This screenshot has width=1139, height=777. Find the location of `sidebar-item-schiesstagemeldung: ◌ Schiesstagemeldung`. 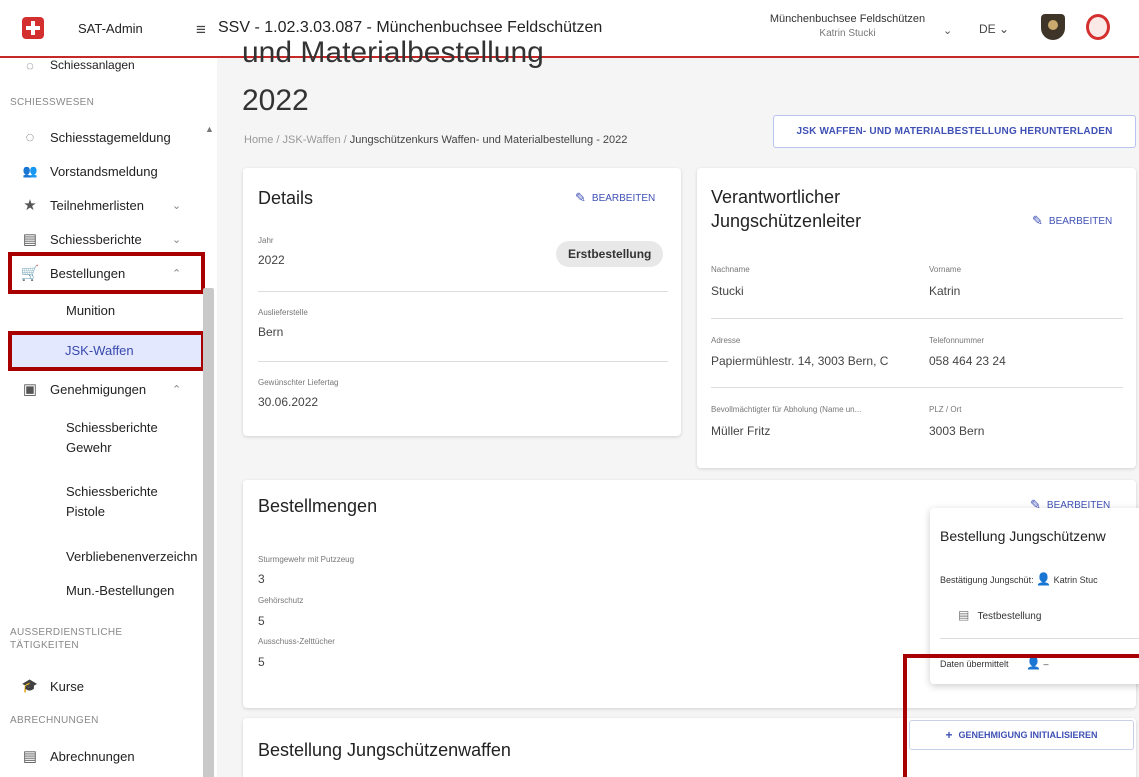

sidebar-item-schiesstagemeldung: ◌ Schiesstagemeldung is located at coordinates (101, 137).